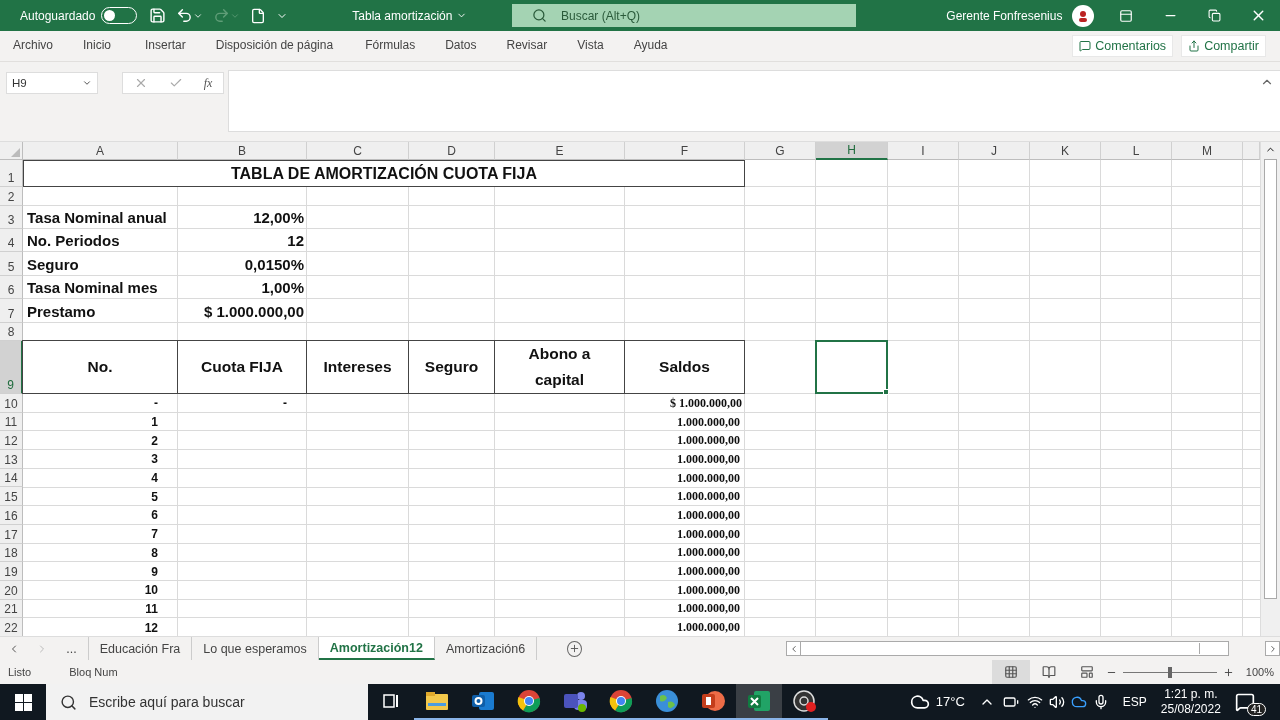  I want to click on weather-temperature: 17°C, so click(950, 702).